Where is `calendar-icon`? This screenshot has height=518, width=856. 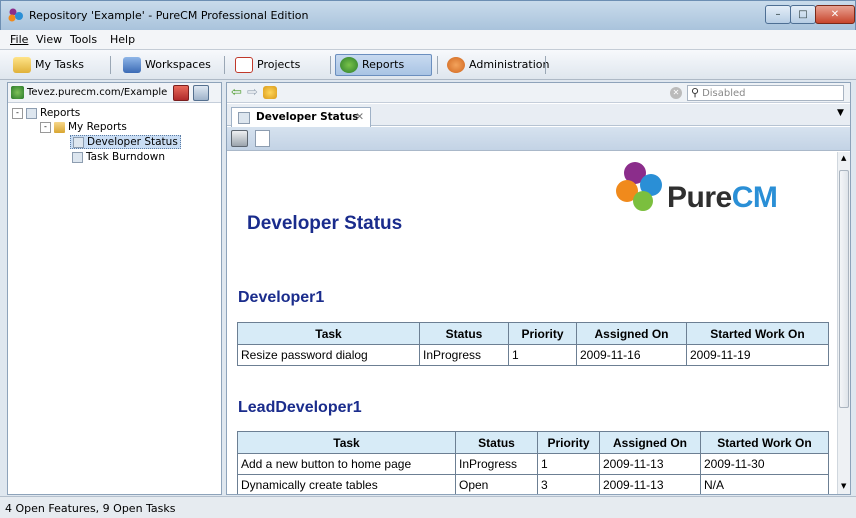 calendar-icon is located at coordinates (244, 65).